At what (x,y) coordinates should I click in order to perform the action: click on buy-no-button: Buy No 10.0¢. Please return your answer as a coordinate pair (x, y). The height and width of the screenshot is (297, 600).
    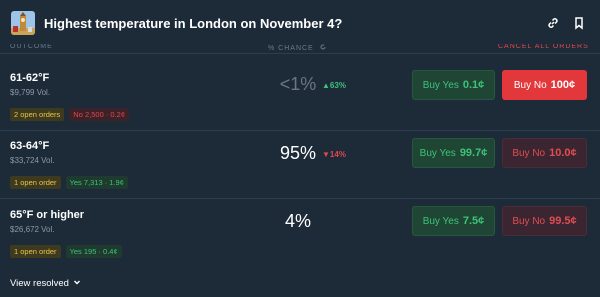
    Looking at the image, I should click on (544, 153).